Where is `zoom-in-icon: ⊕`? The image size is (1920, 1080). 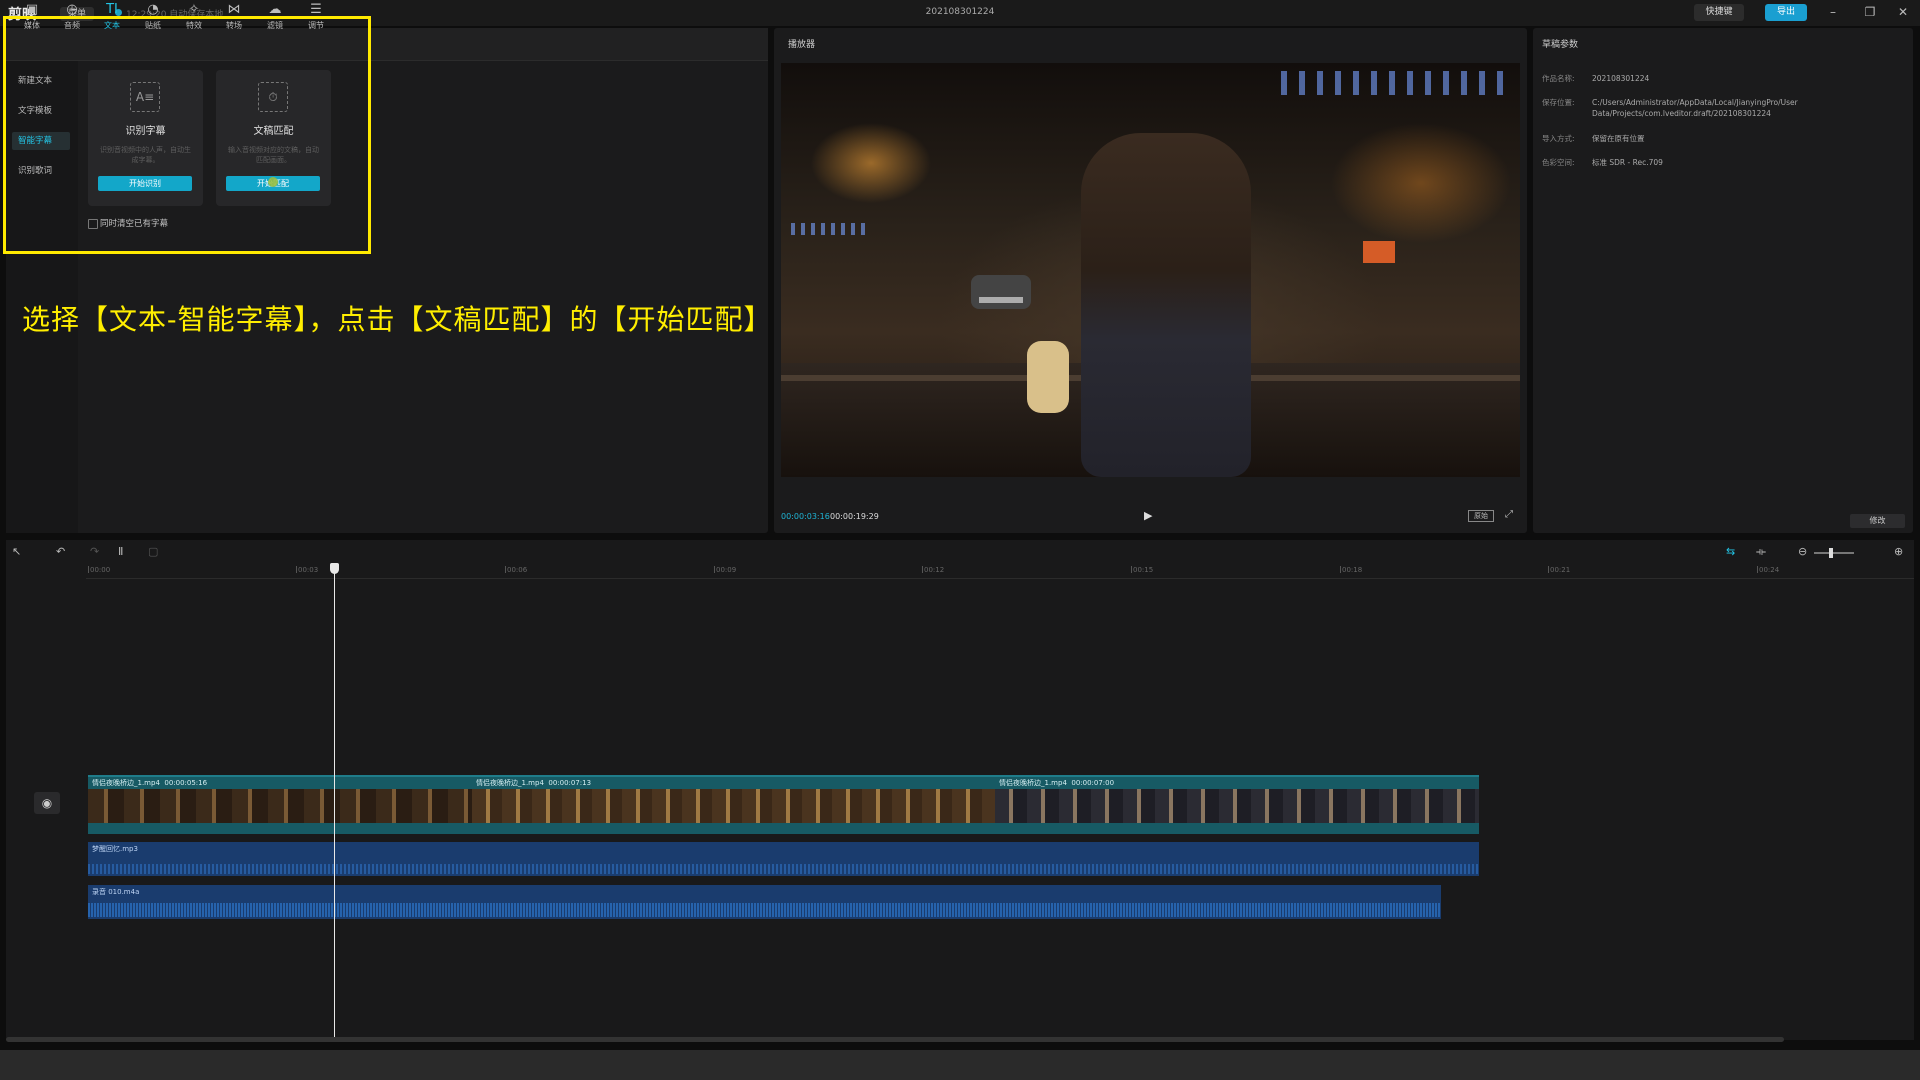 zoom-in-icon: ⊕ is located at coordinates (1898, 551).